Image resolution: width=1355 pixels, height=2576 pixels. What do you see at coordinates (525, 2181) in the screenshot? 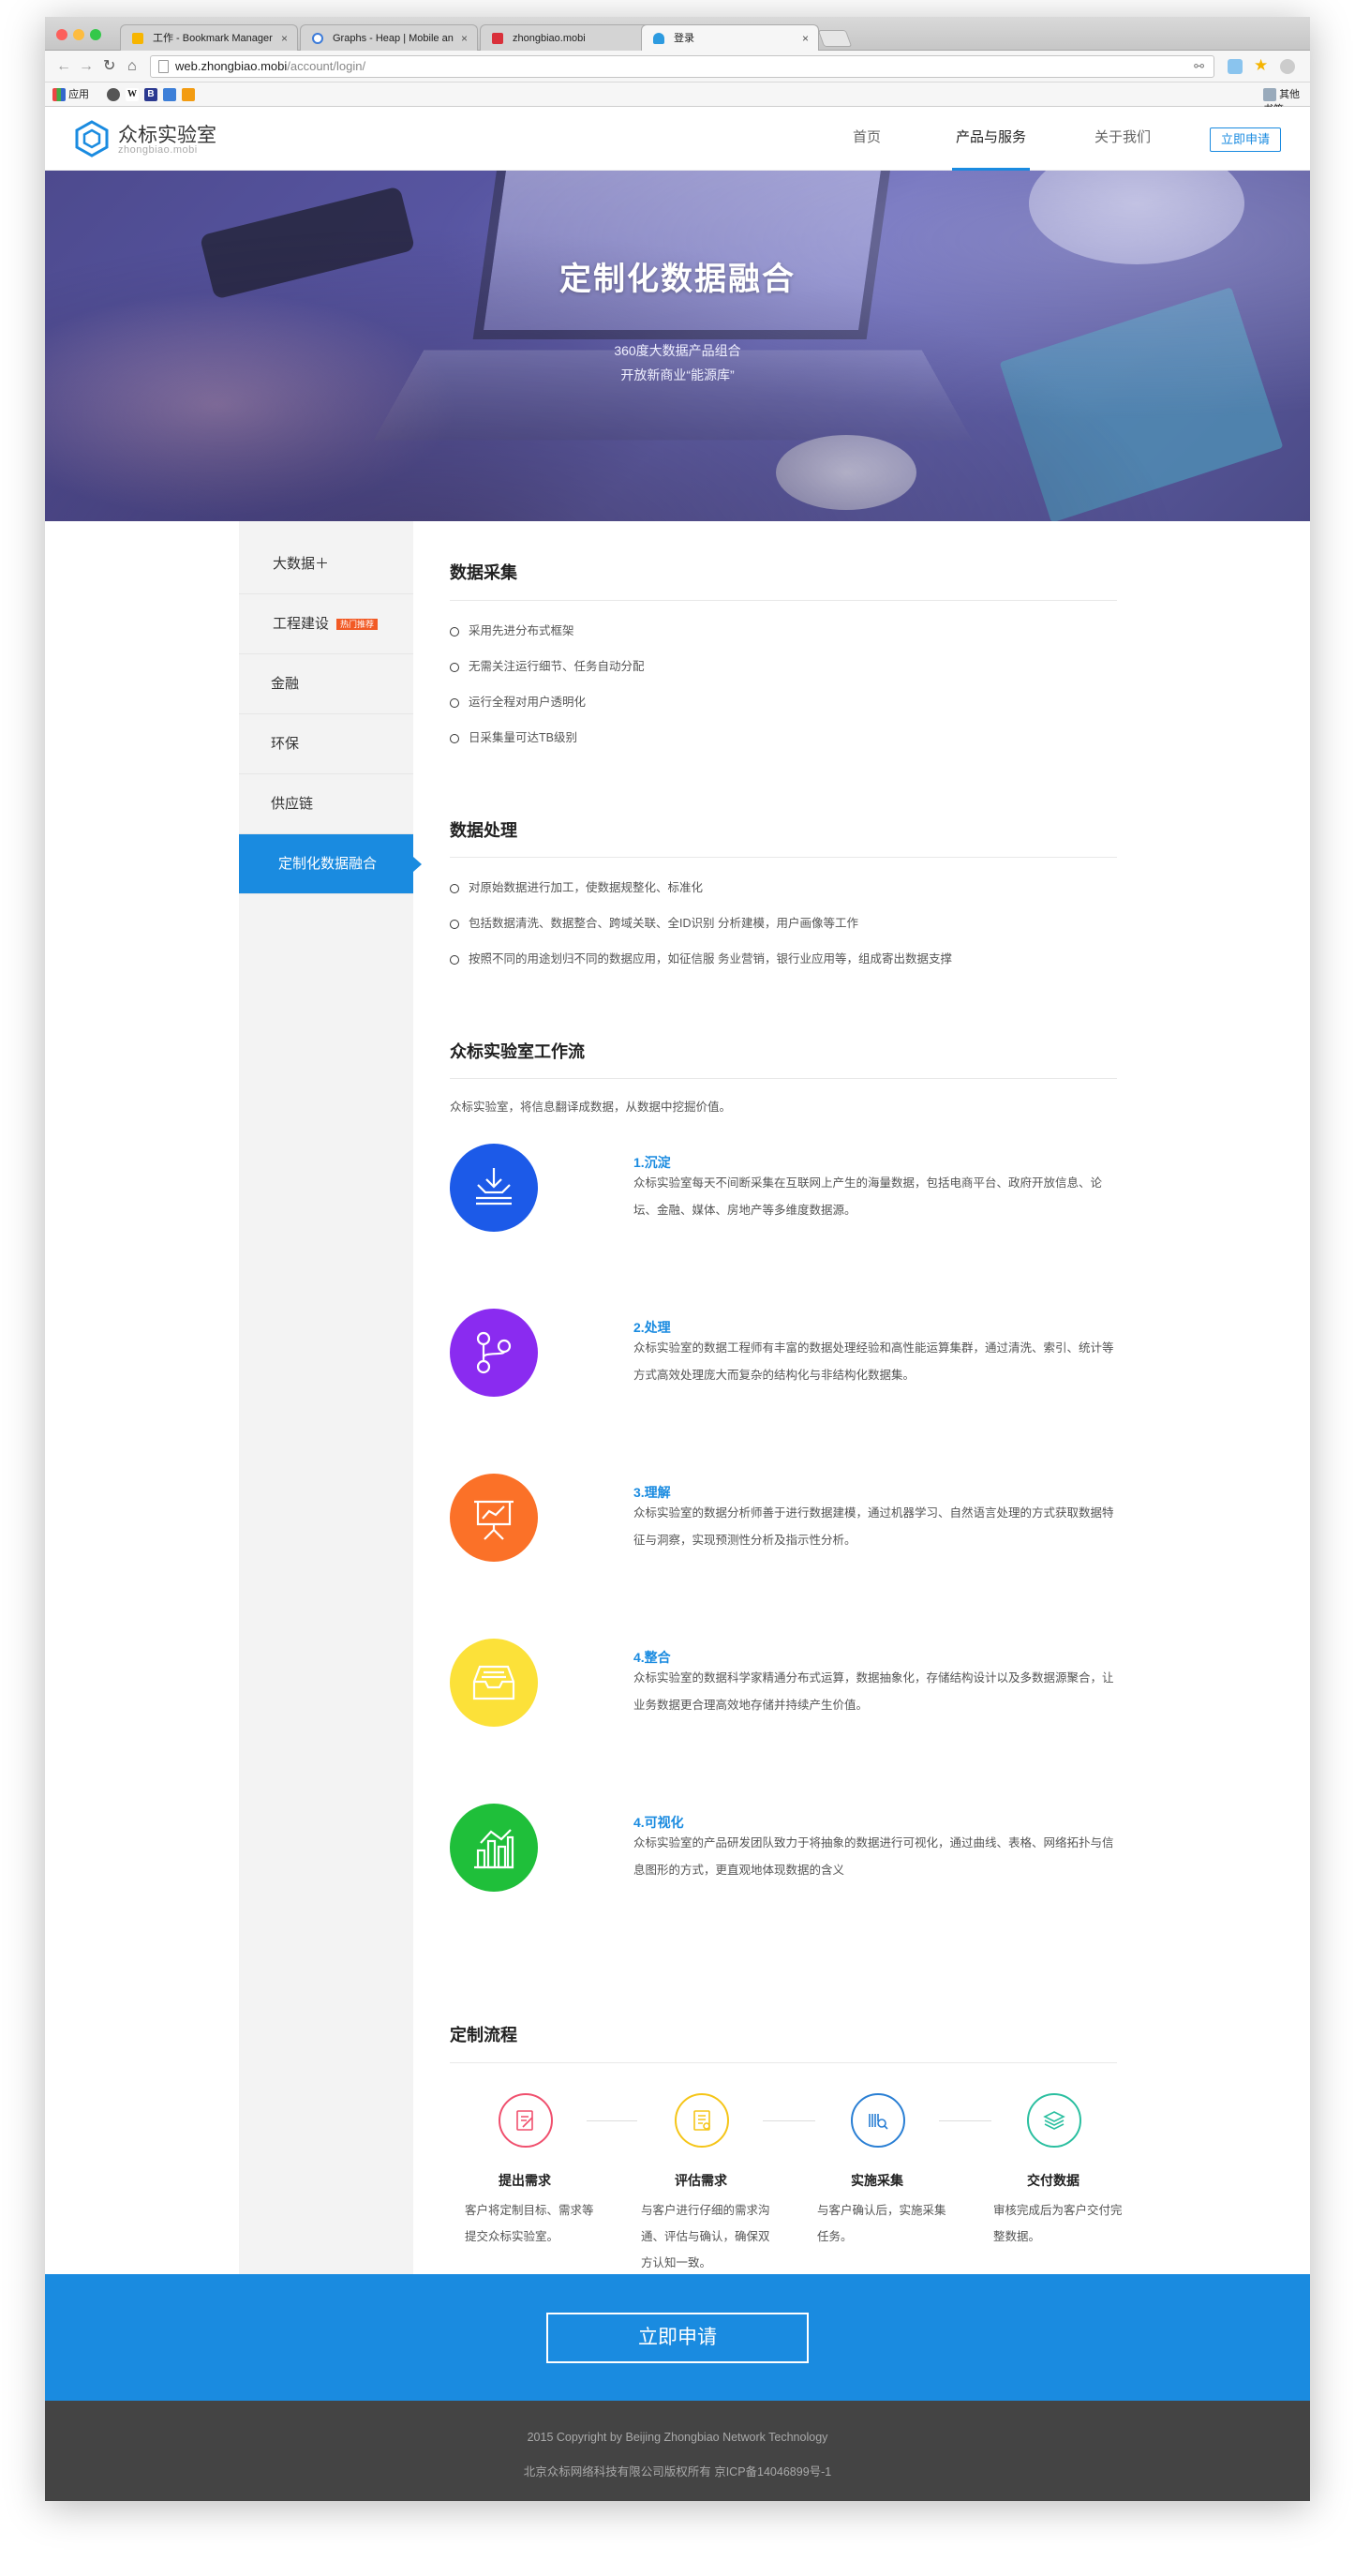
I see `step-title: 提出需求` at bounding box center [525, 2181].